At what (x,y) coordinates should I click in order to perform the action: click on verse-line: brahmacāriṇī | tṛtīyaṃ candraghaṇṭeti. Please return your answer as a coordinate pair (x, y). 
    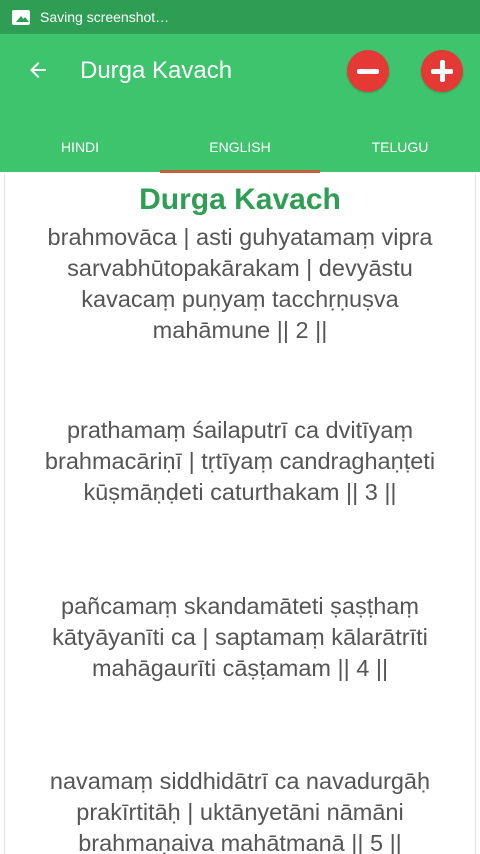
    Looking at the image, I should click on (240, 461).